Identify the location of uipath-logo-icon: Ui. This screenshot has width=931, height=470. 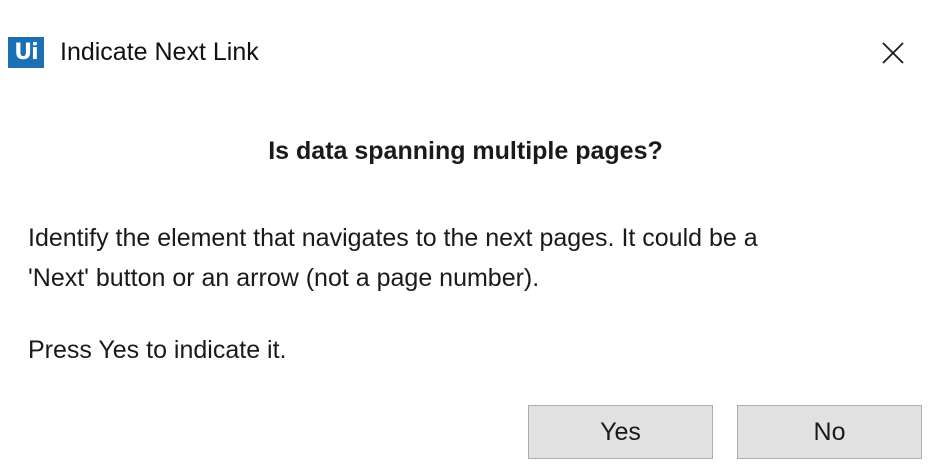
(26, 52).